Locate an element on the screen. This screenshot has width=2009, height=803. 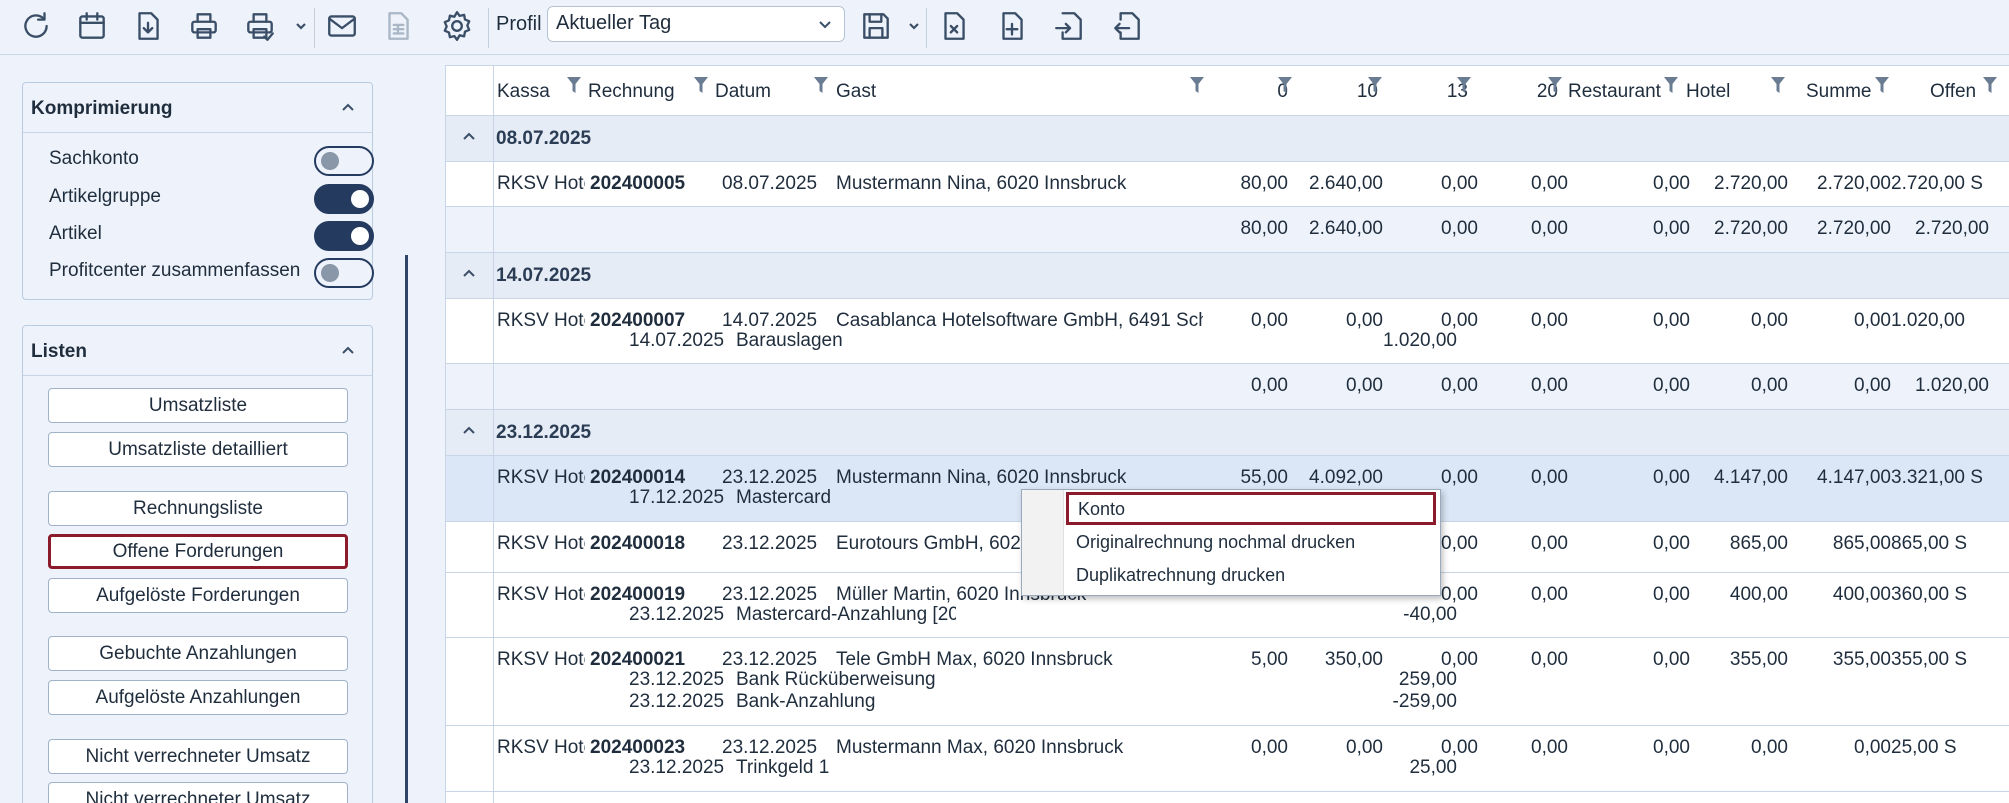
toggle-row-artikel: Artikel is located at coordinates (211, 236).